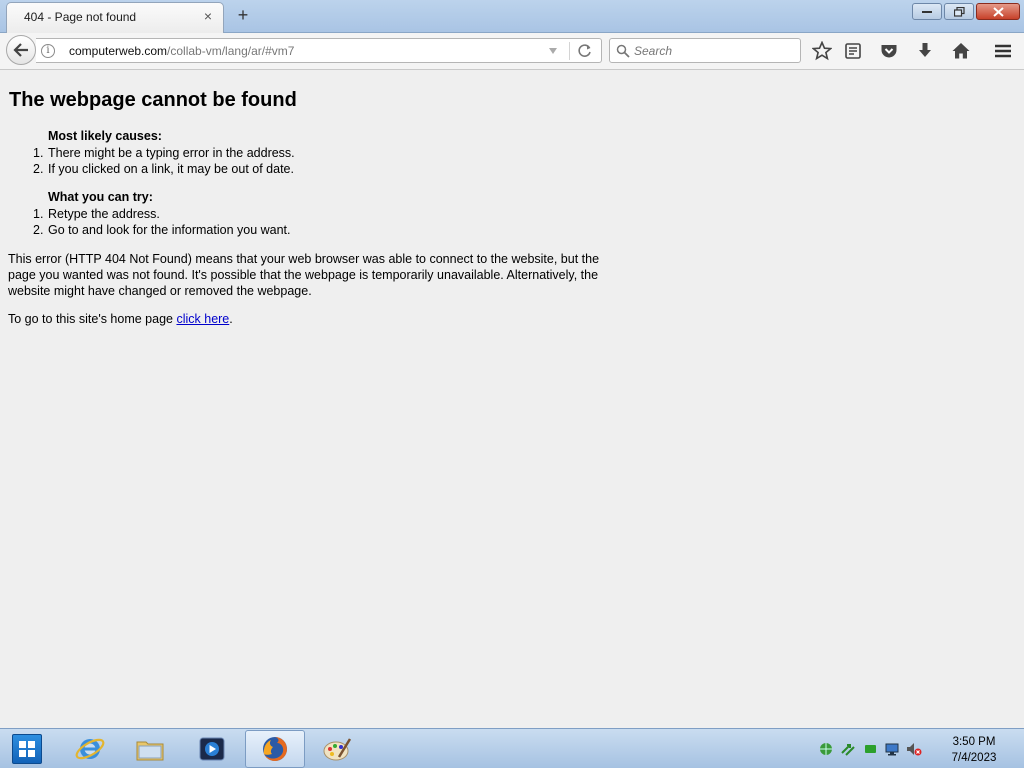  I want to click on taskbar-media-player, so click(212, 749).